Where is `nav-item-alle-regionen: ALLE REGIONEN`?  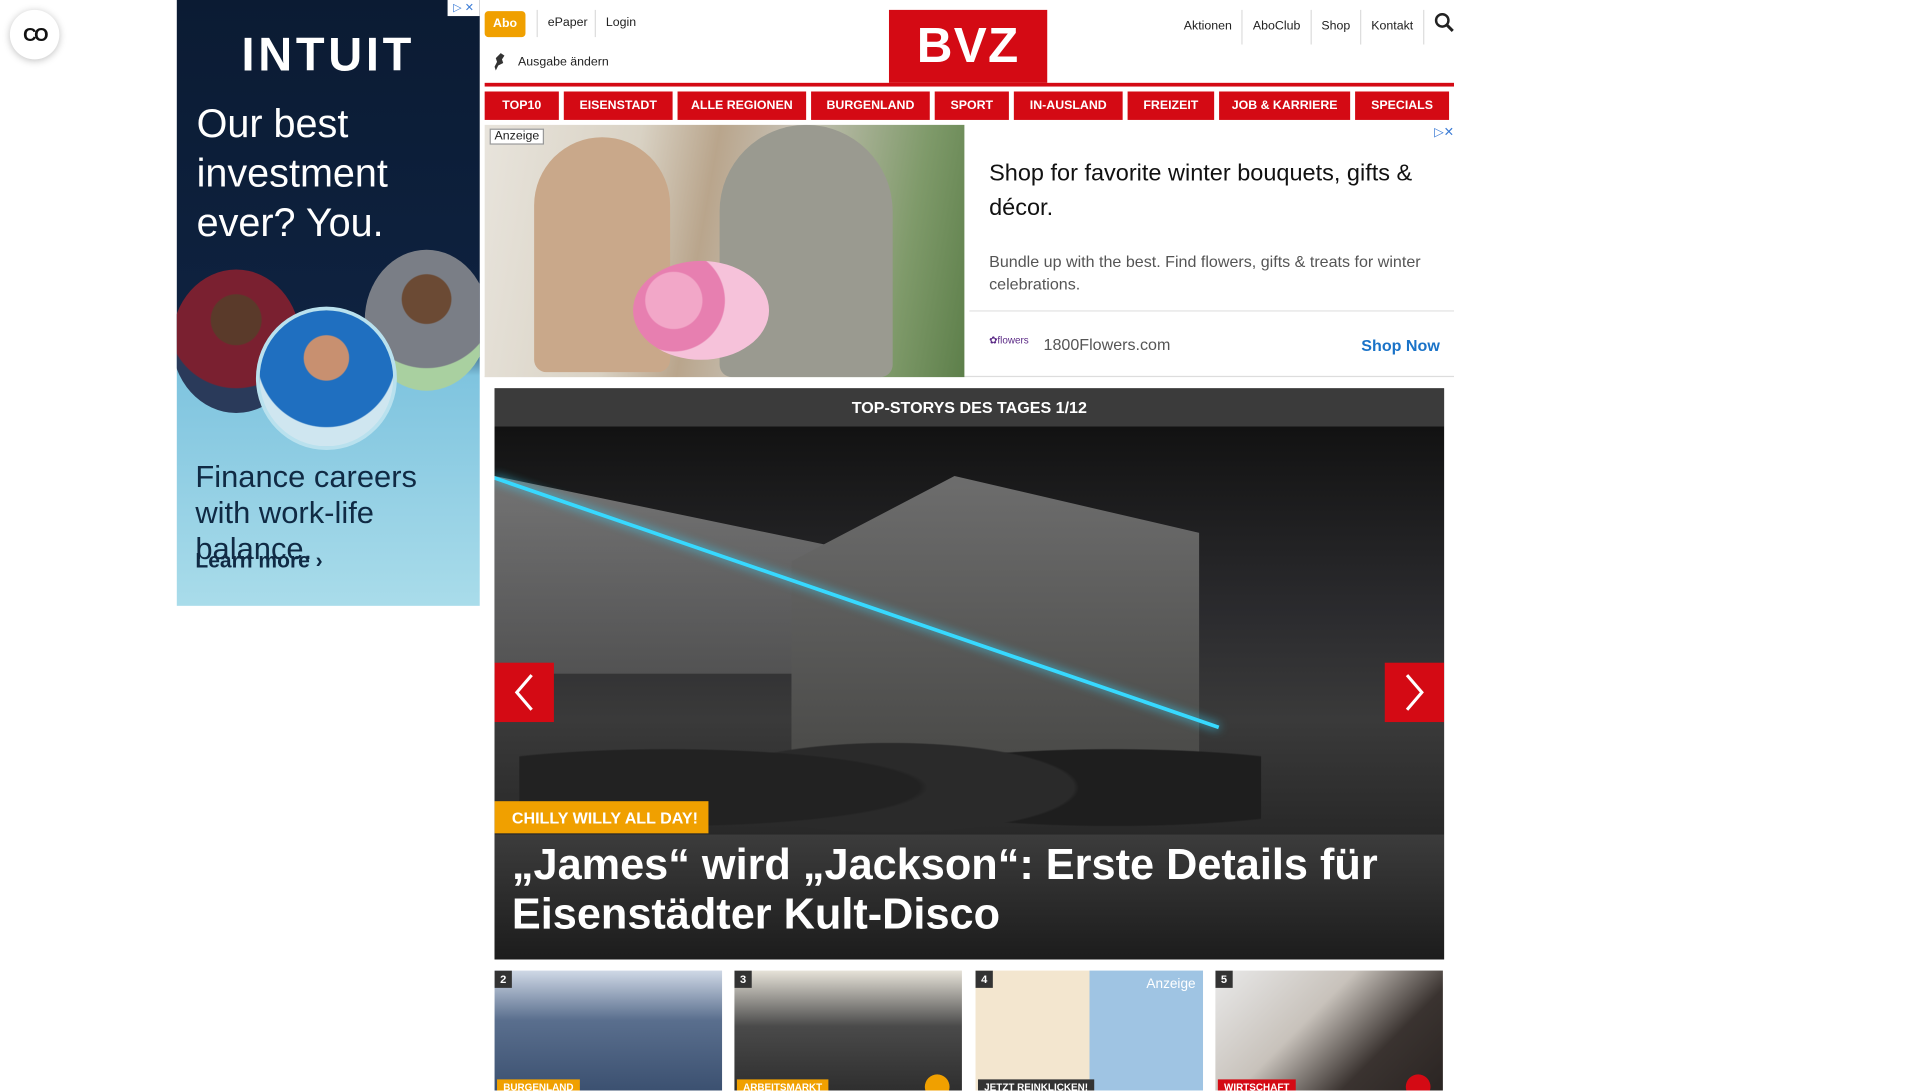 nav-item-alle-regionen: ALLE REGIONEN is located at coordinates (742, 105).